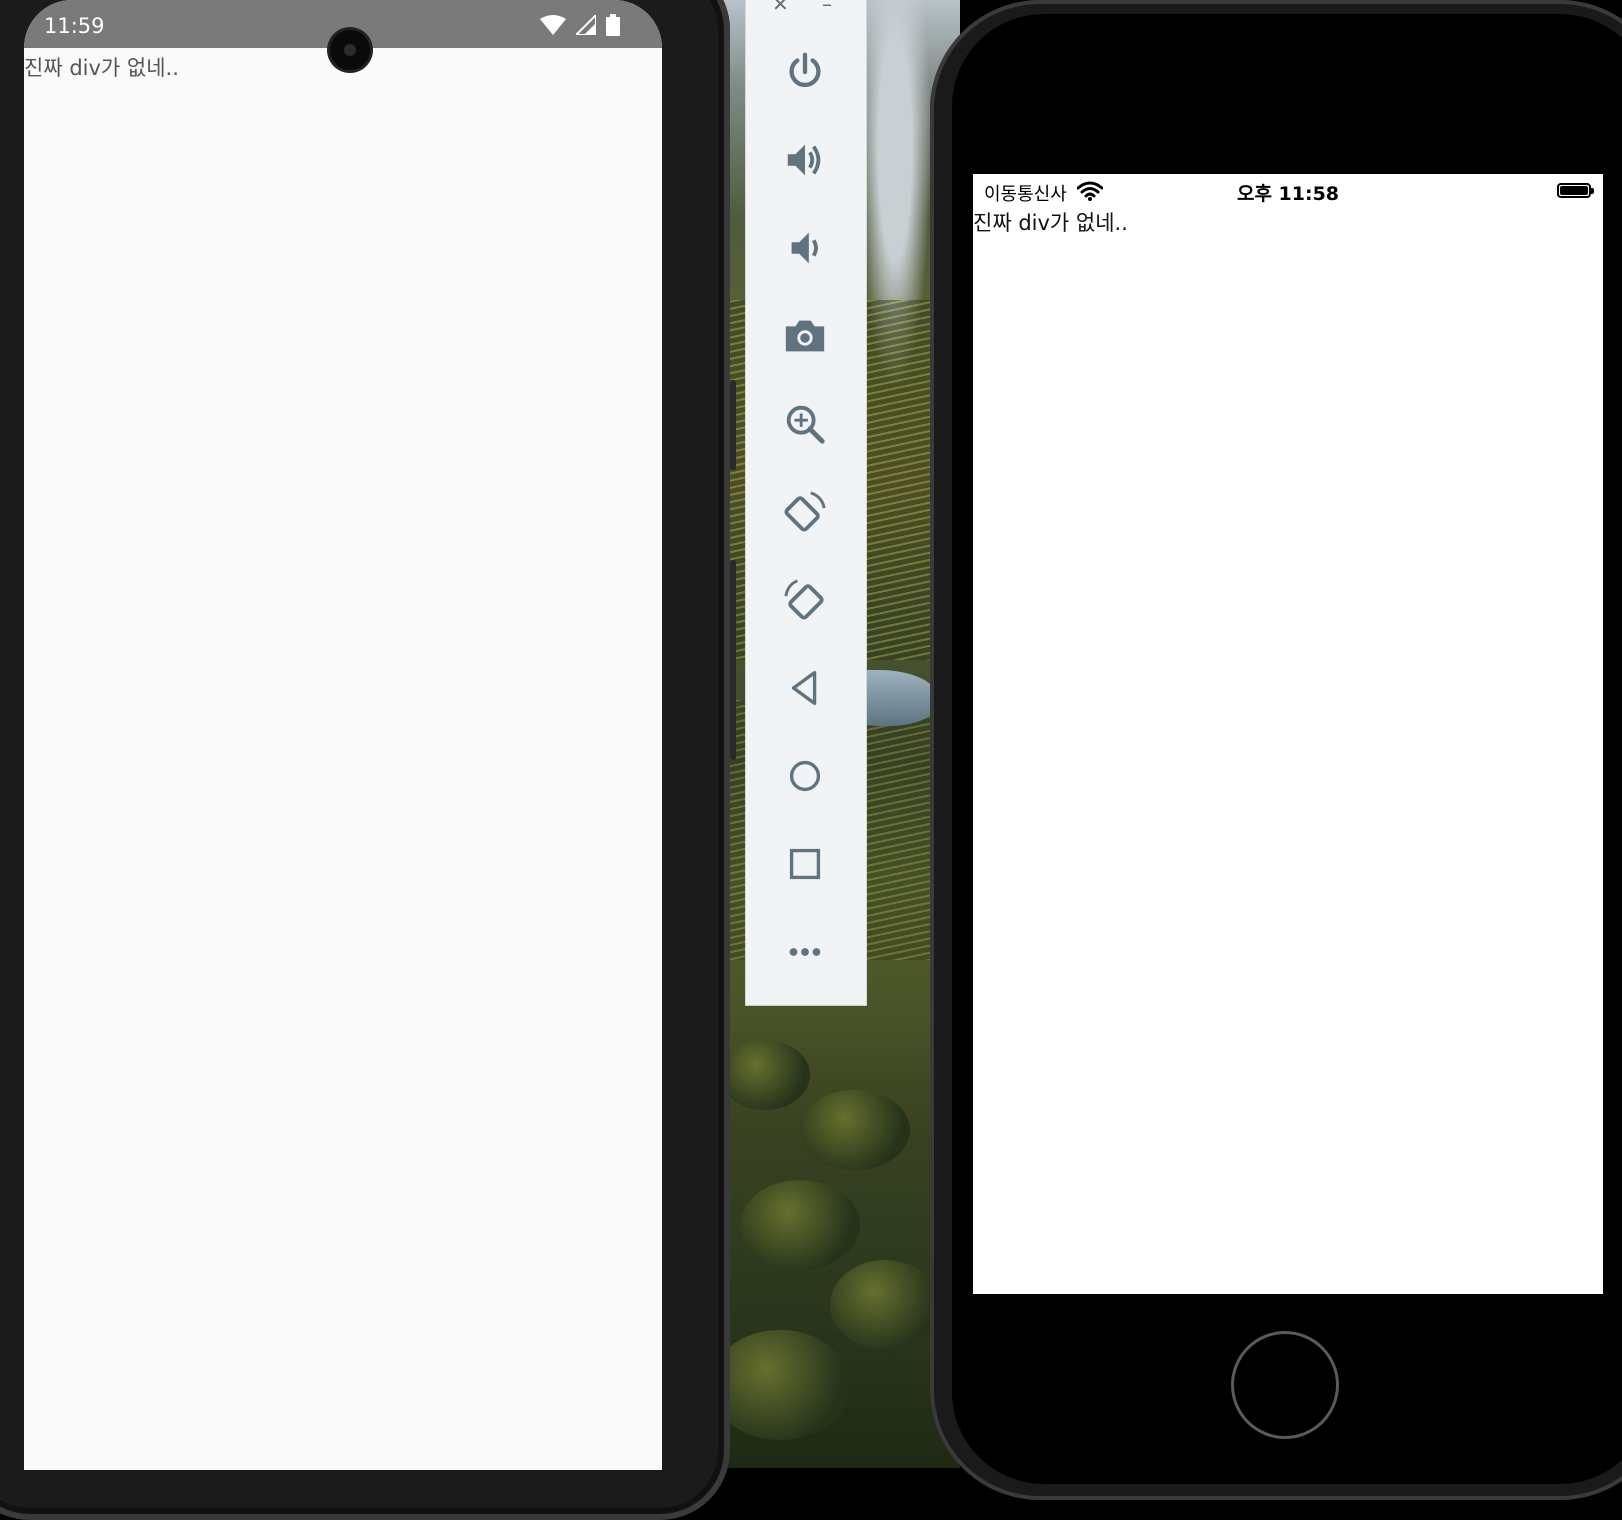 This screenshot has height=1520, width=1622. I want to click on screenshot-button, so click(805, 336).